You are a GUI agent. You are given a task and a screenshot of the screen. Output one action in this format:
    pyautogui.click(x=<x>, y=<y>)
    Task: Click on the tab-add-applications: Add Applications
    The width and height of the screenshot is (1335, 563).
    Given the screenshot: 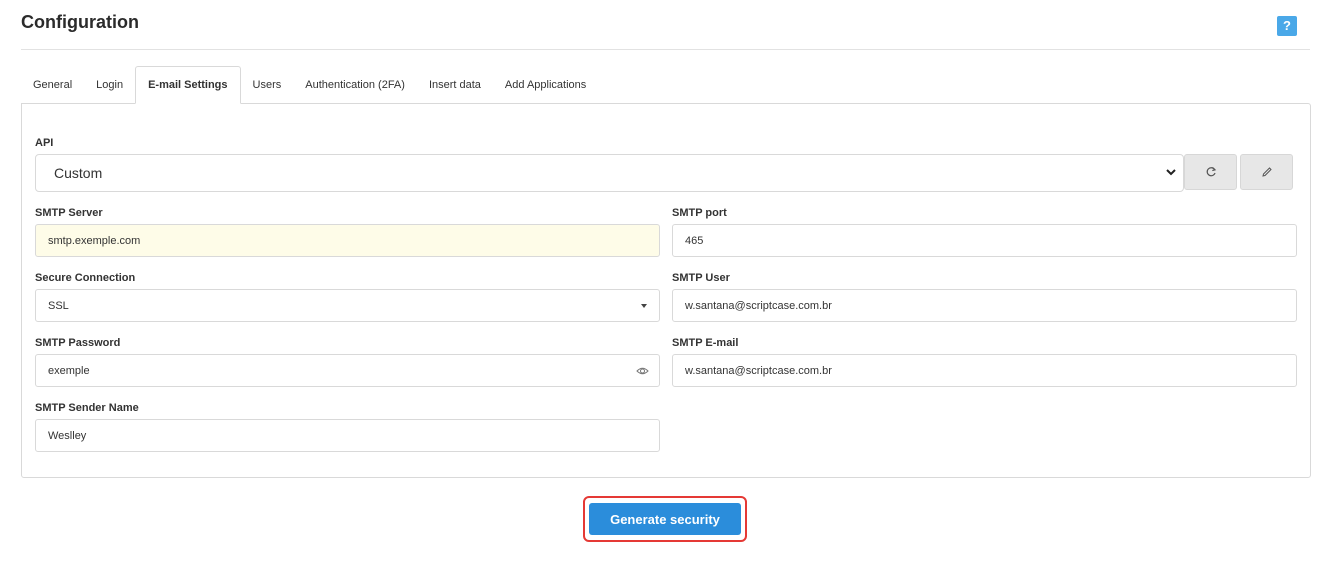 What is the action you would take?
    pyautogui.click(x=545, y=85)
    